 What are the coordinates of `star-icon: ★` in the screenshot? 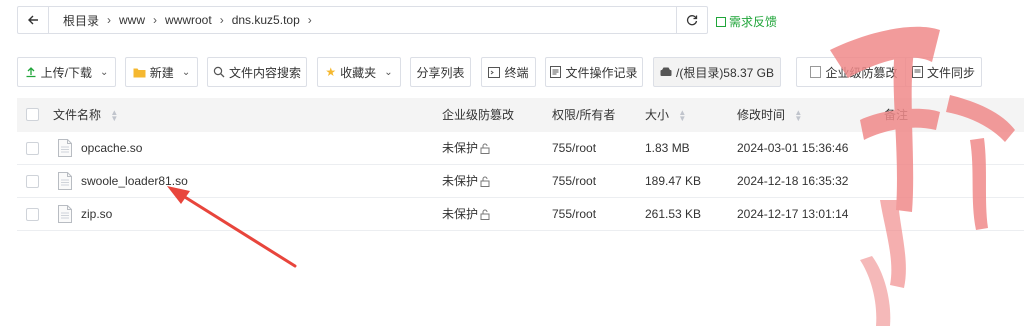 It's located at (331, 72).